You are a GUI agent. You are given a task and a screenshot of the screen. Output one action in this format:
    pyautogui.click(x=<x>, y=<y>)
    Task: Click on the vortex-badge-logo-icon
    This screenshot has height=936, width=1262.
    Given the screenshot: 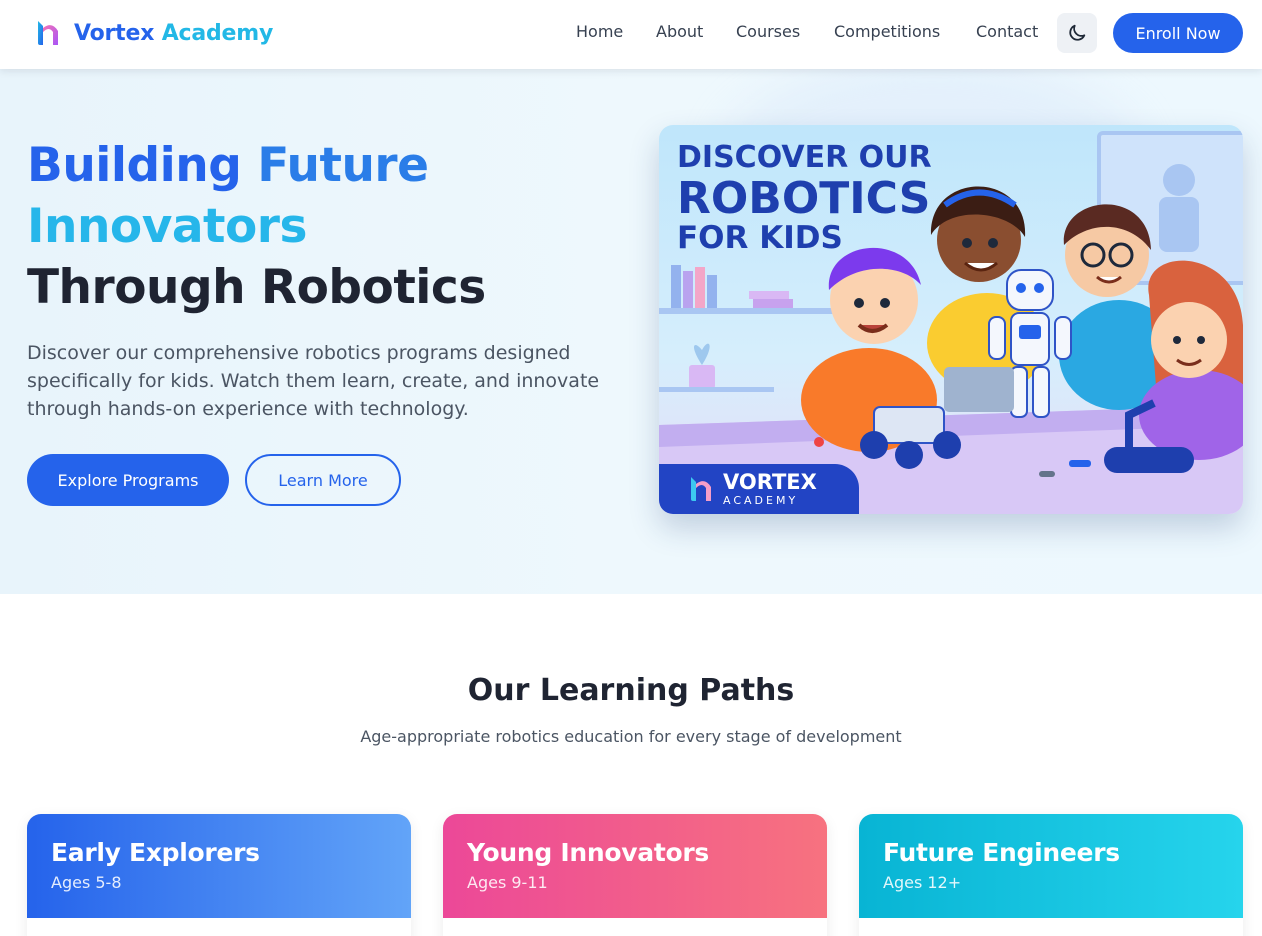 What is the action you would take?
    pyautogui.click(x=701, y=489)
    